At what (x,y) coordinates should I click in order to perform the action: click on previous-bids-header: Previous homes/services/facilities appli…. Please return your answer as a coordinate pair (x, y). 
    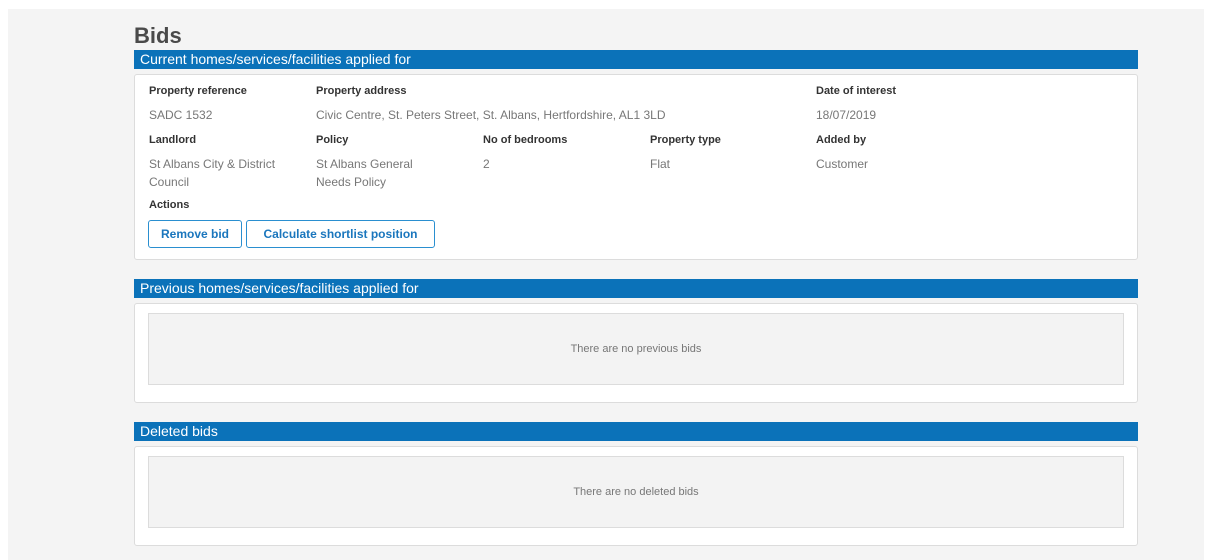
    Looking at the image, I should click on (636, 288).